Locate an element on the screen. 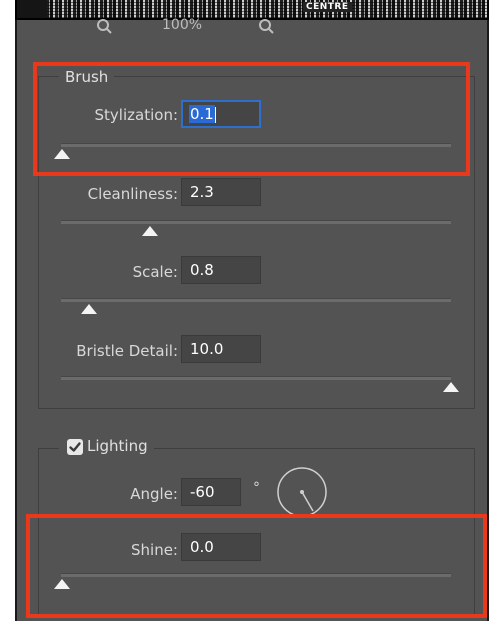 This screenshot has width=499, height=621. zoom-controls: 100% is located at coordinates (252, 29).